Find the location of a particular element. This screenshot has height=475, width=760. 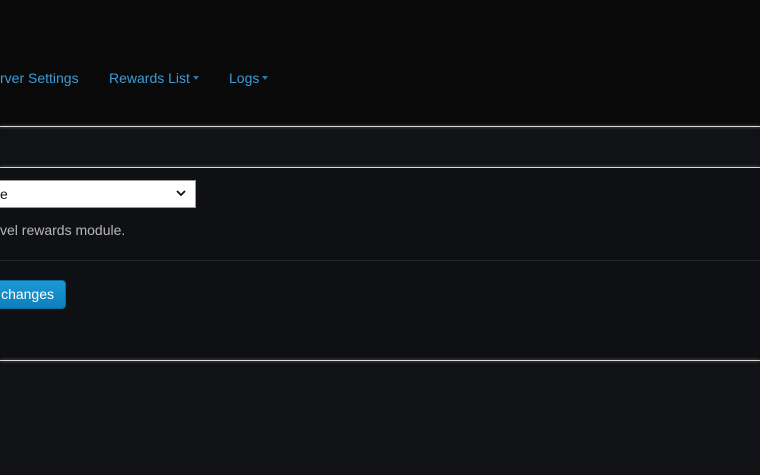

divider-top is located at coordinates (380, 126).